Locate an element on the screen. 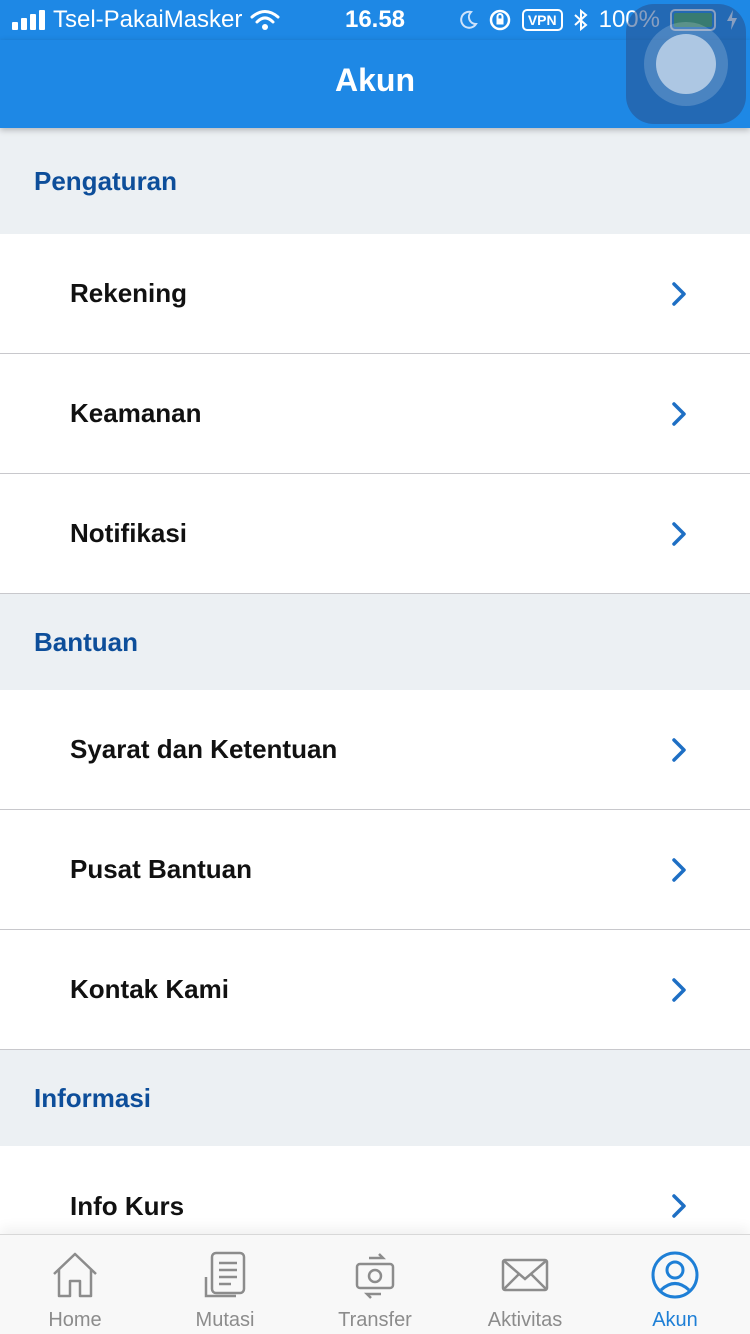 The width and height of the screenshot is (750, 1334). menu-item-rekening: Rekening is located at coordinates (375, 294).